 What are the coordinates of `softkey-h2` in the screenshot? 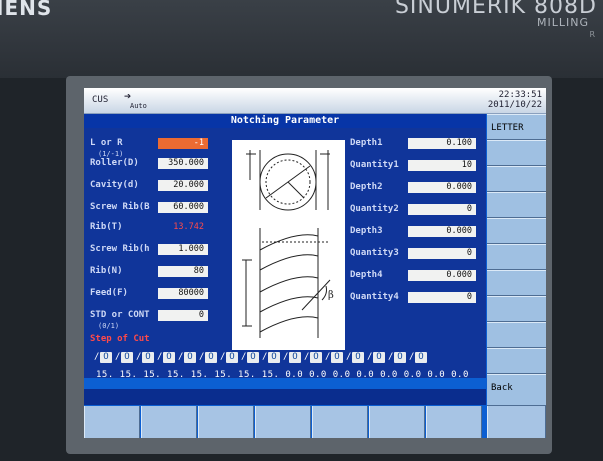 It's located at (169, 422).